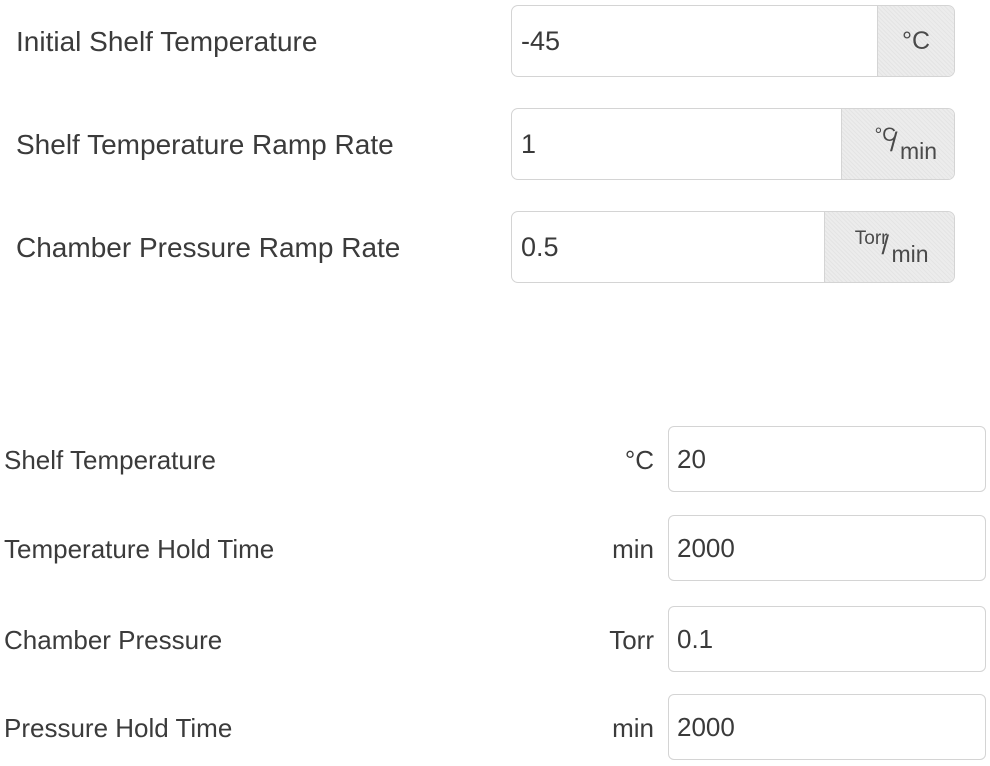 This screenshot has height=766, width=990. I want to click on pressure-hold-time-unit: min, so click(633, 728).